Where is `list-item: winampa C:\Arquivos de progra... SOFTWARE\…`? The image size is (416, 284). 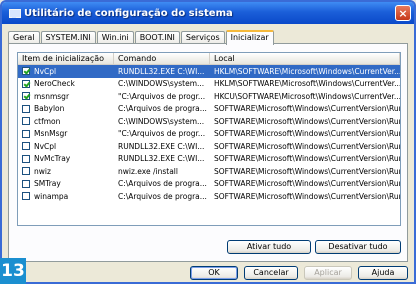
list-item: winampa C:\Arquivos de progra... SOFTWARE\… is located at coordinates (209, 196).